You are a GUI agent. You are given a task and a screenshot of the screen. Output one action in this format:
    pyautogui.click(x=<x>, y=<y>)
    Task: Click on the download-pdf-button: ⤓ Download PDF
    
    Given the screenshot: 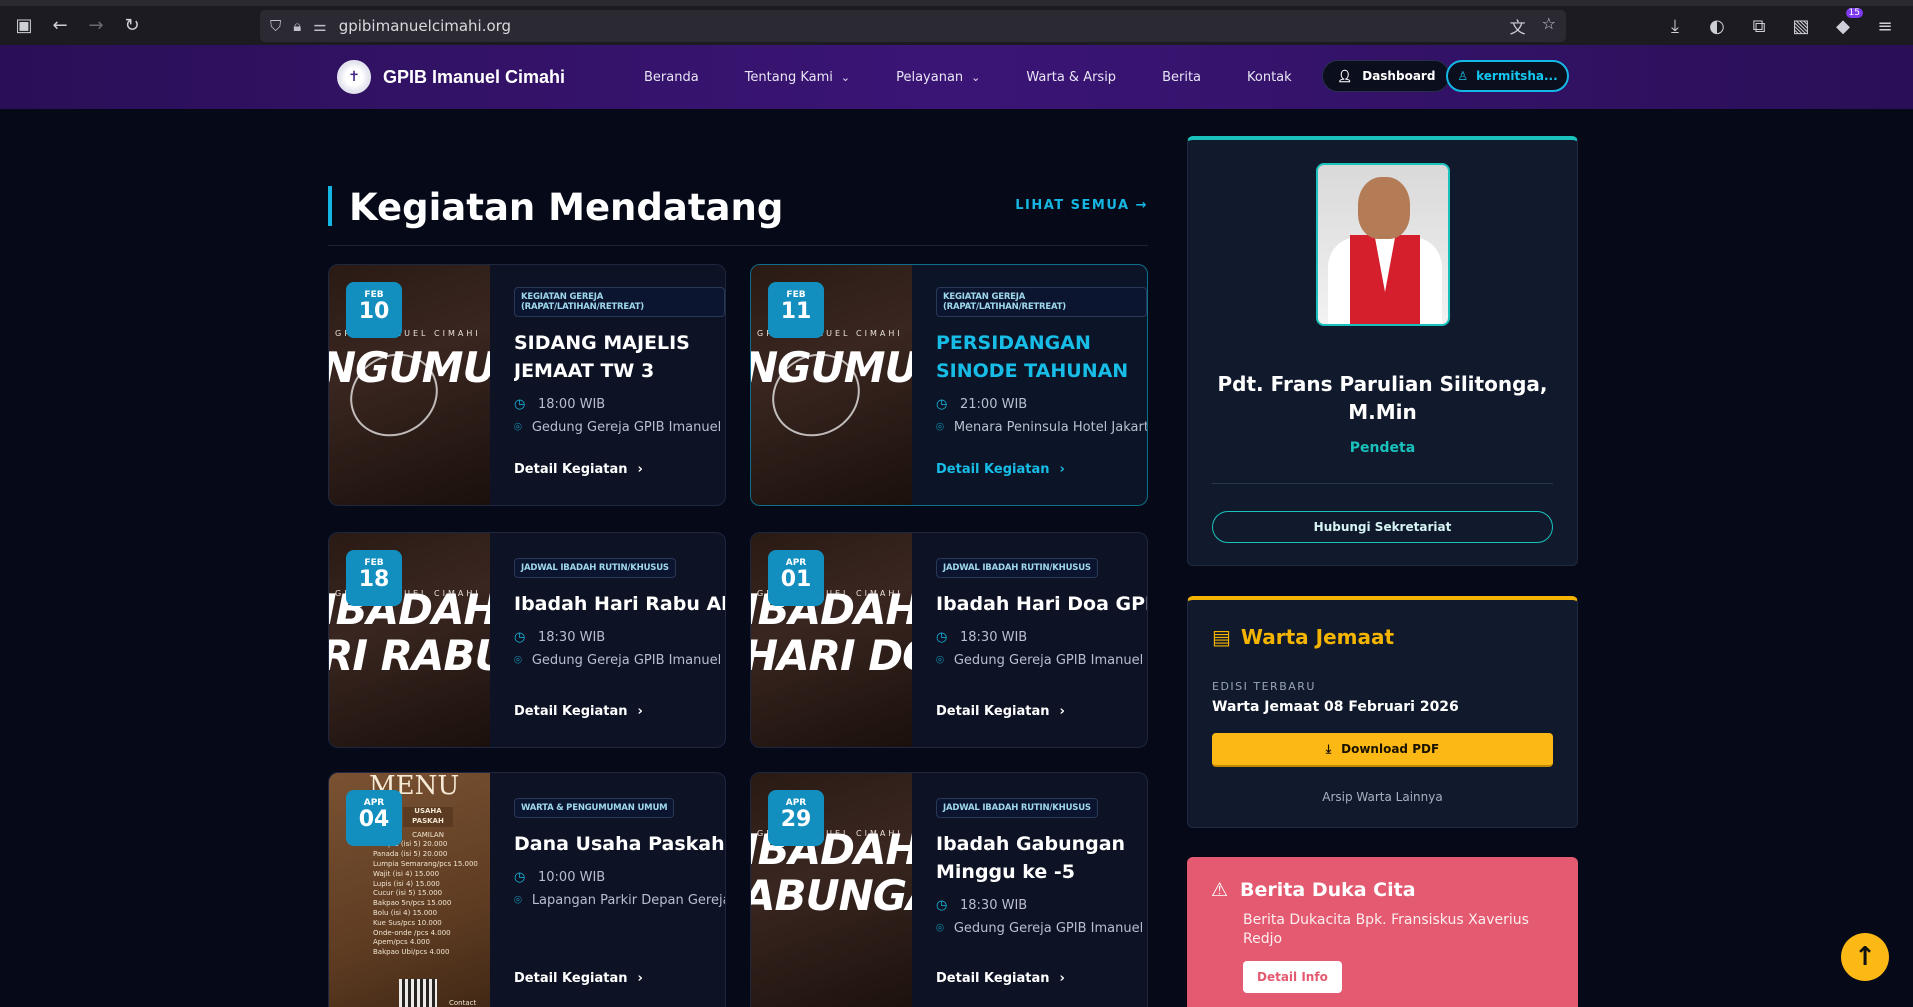 What is the action you would take?
    pyautogui.click(x=1382, y=750)
    